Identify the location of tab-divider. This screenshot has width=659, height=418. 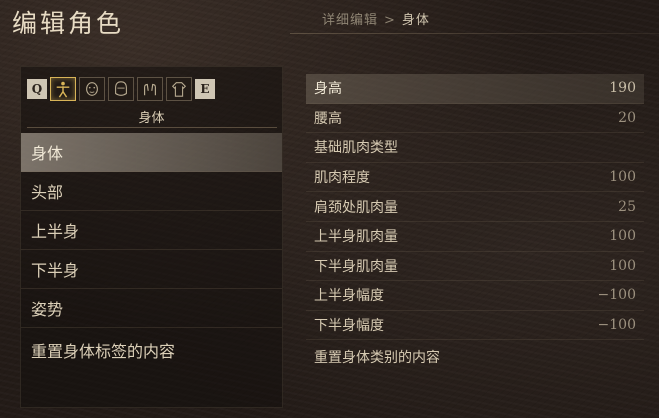
(152, 127).